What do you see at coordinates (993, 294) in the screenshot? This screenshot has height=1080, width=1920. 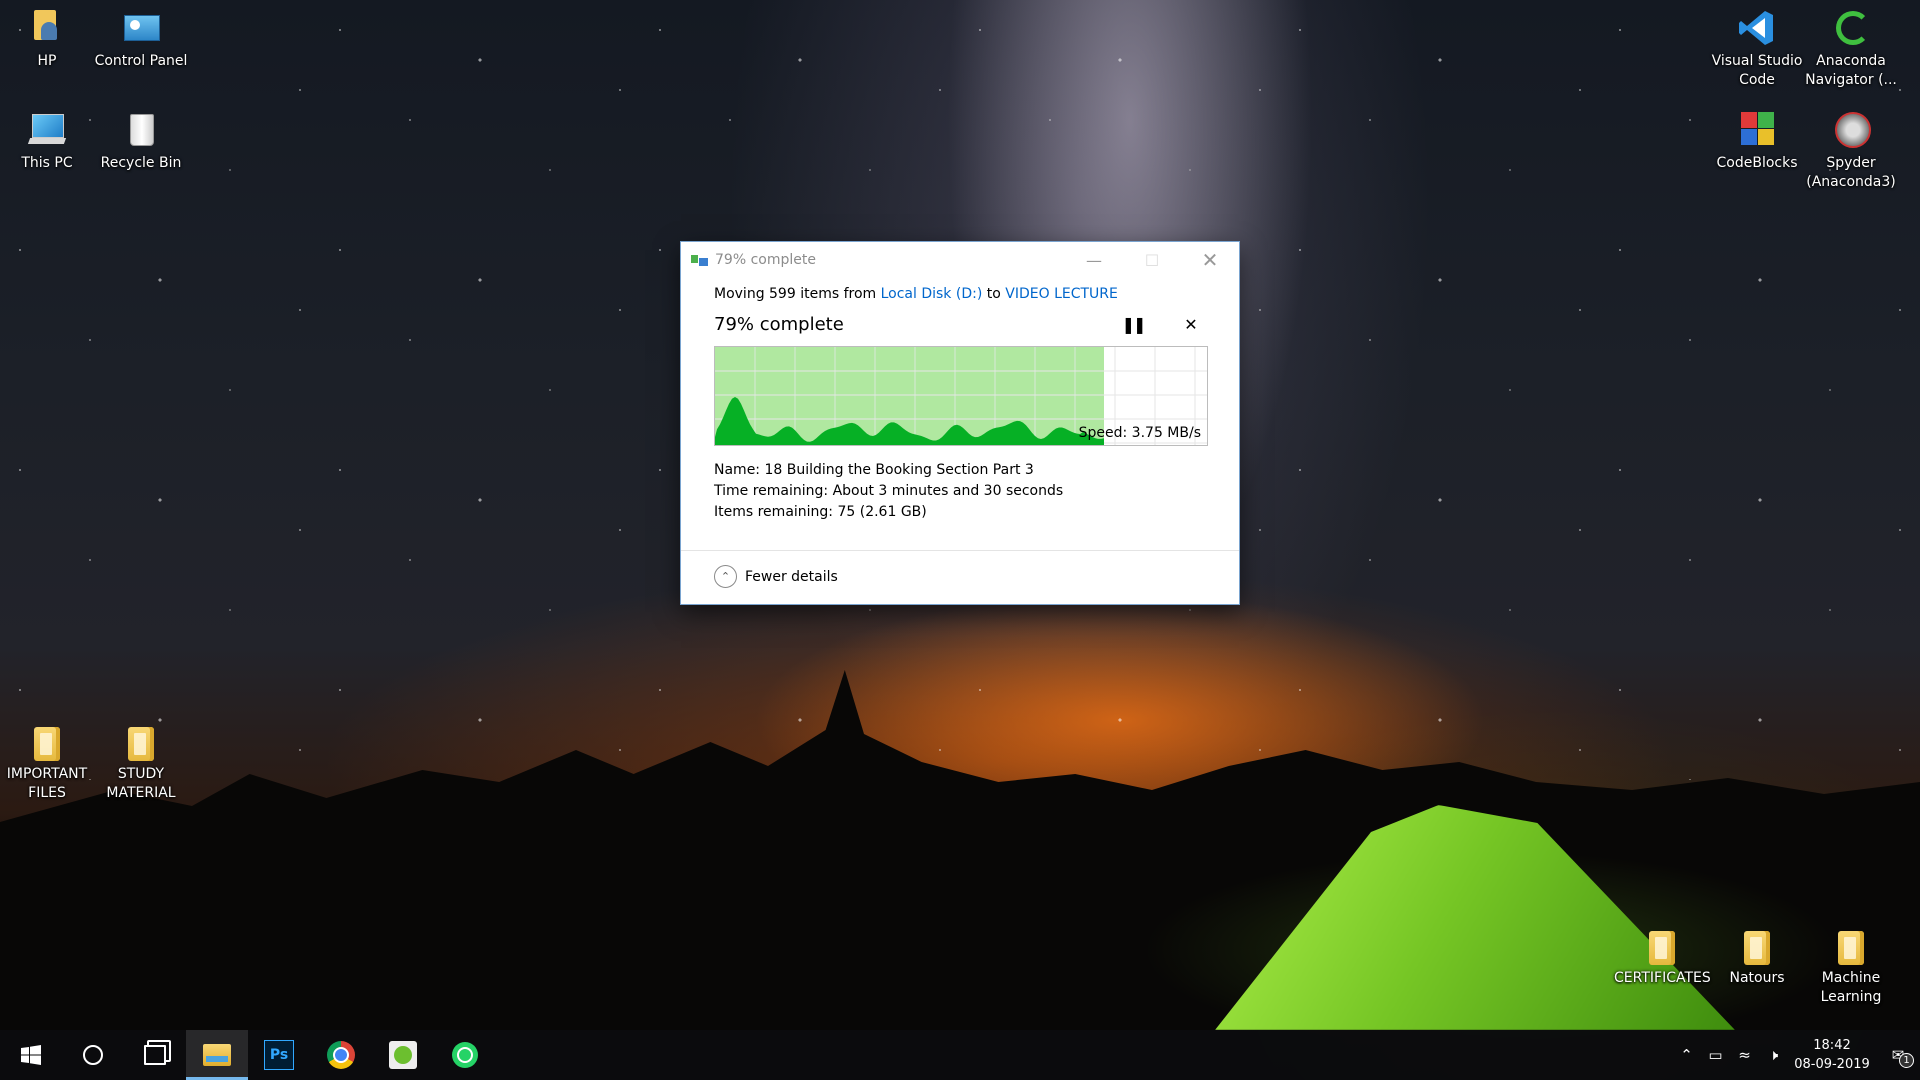 I see `to-word: to` at bounding box center [993, 294].